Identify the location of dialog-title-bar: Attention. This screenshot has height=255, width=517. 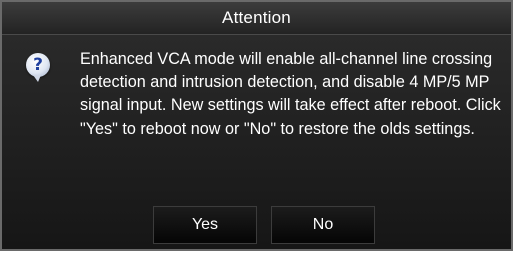
(256, 18).